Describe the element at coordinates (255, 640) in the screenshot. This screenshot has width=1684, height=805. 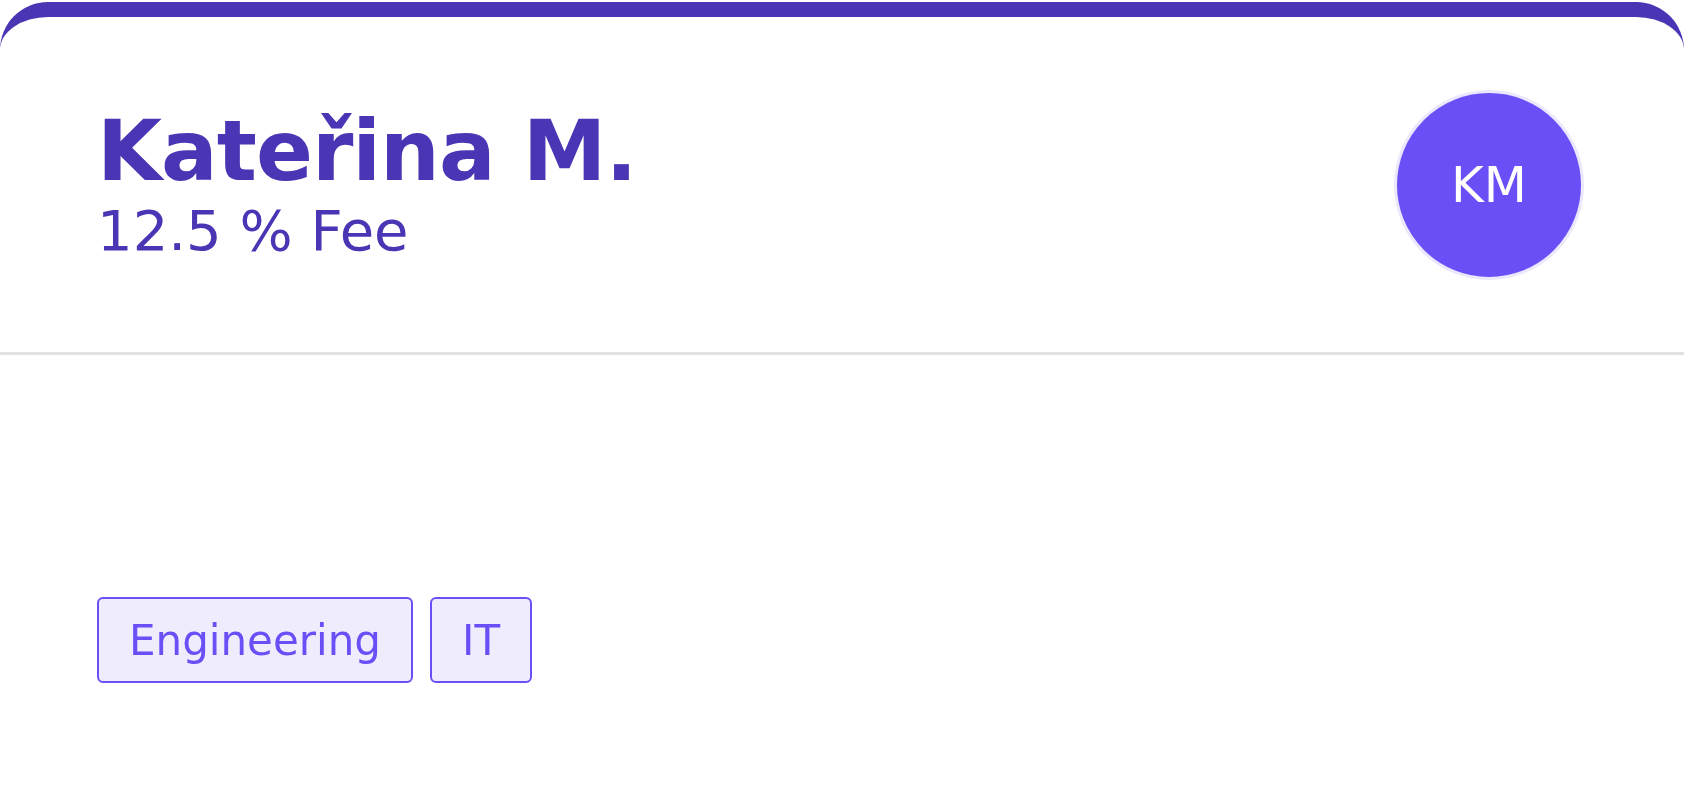
I see `tag: Engineering` at that location.